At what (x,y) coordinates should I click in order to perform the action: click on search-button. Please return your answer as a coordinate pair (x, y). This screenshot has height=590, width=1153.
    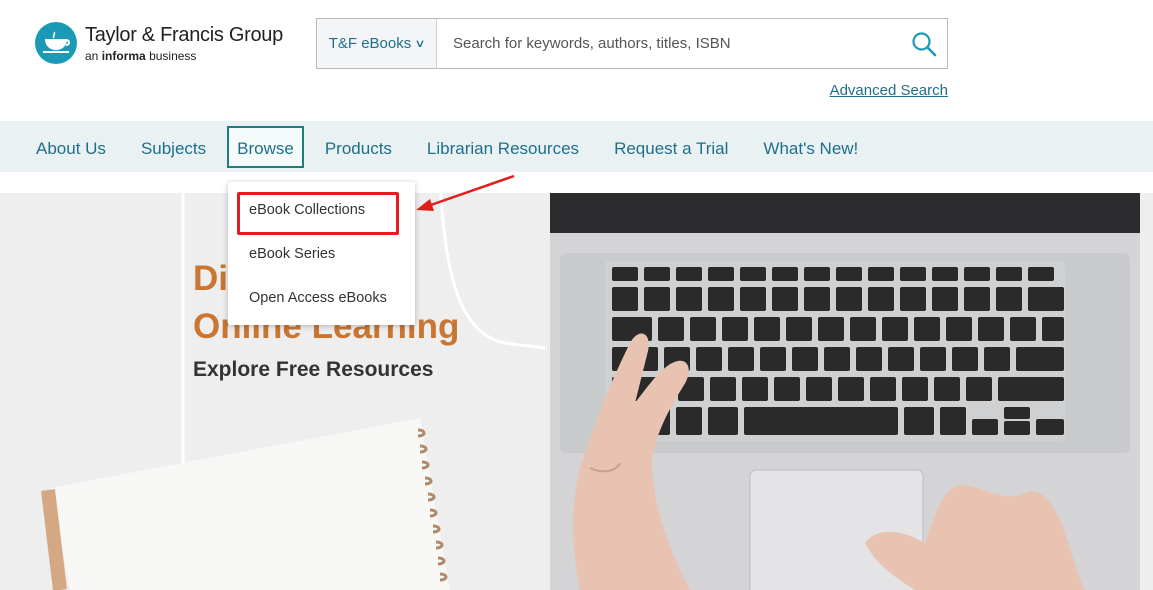
    Looking at the image, I should click on (924, 43).